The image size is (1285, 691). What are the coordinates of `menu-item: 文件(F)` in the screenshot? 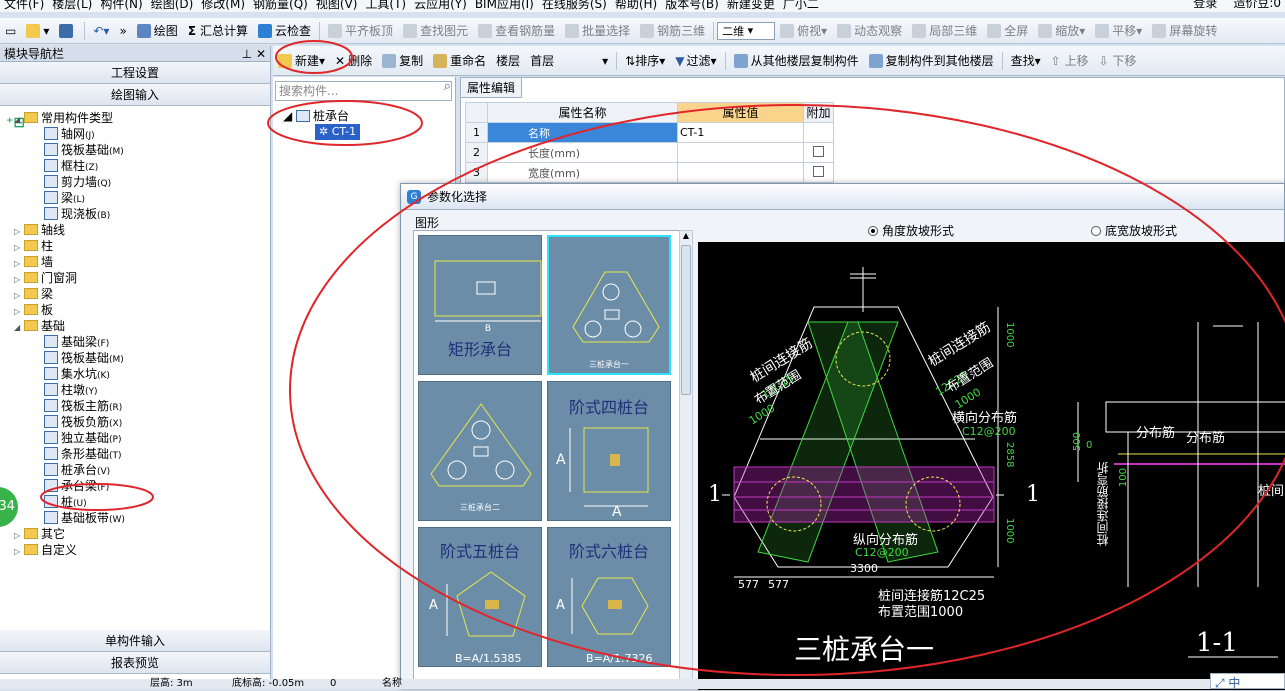 It's located at (24, 6).